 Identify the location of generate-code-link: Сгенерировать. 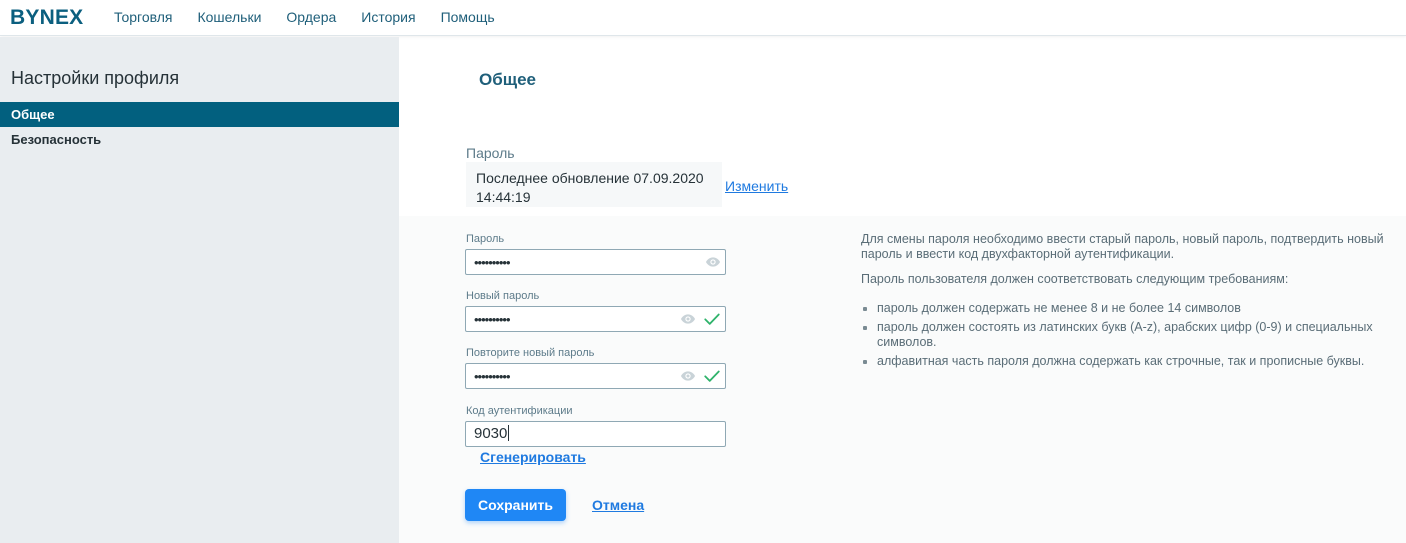
(533, 457).